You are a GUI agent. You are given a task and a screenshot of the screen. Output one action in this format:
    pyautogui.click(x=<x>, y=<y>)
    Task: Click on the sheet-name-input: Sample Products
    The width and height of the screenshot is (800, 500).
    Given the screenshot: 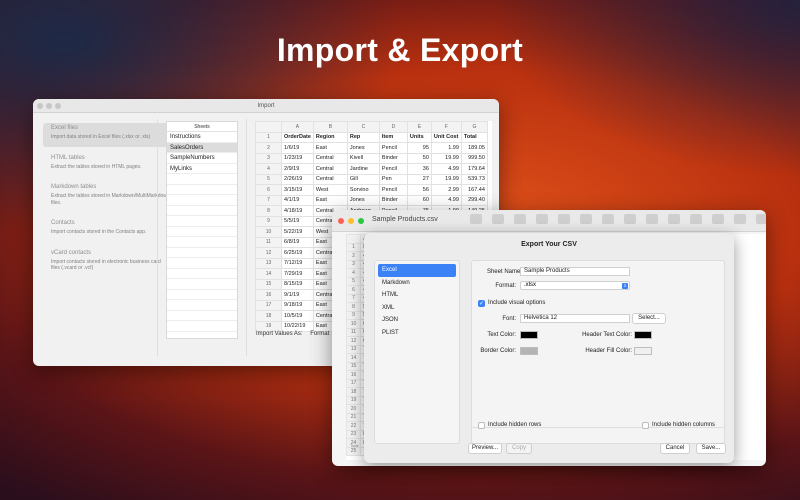 What is the action you would take?
    pyautogui.click(x=575, y=271)
    